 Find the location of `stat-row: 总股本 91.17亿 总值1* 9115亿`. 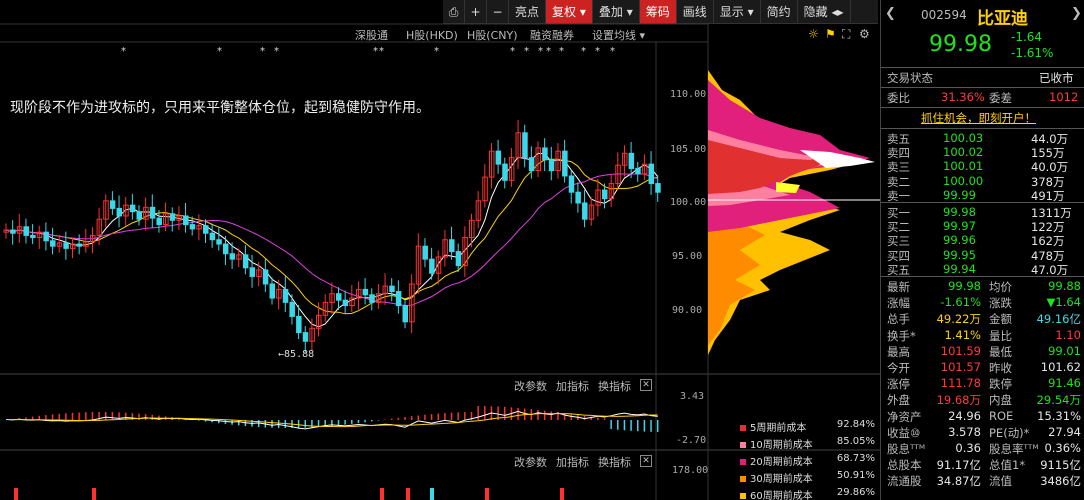

stat-row: 总股本 91.17亿 总值1* 9115亿 is located at coordinates (982, 465).